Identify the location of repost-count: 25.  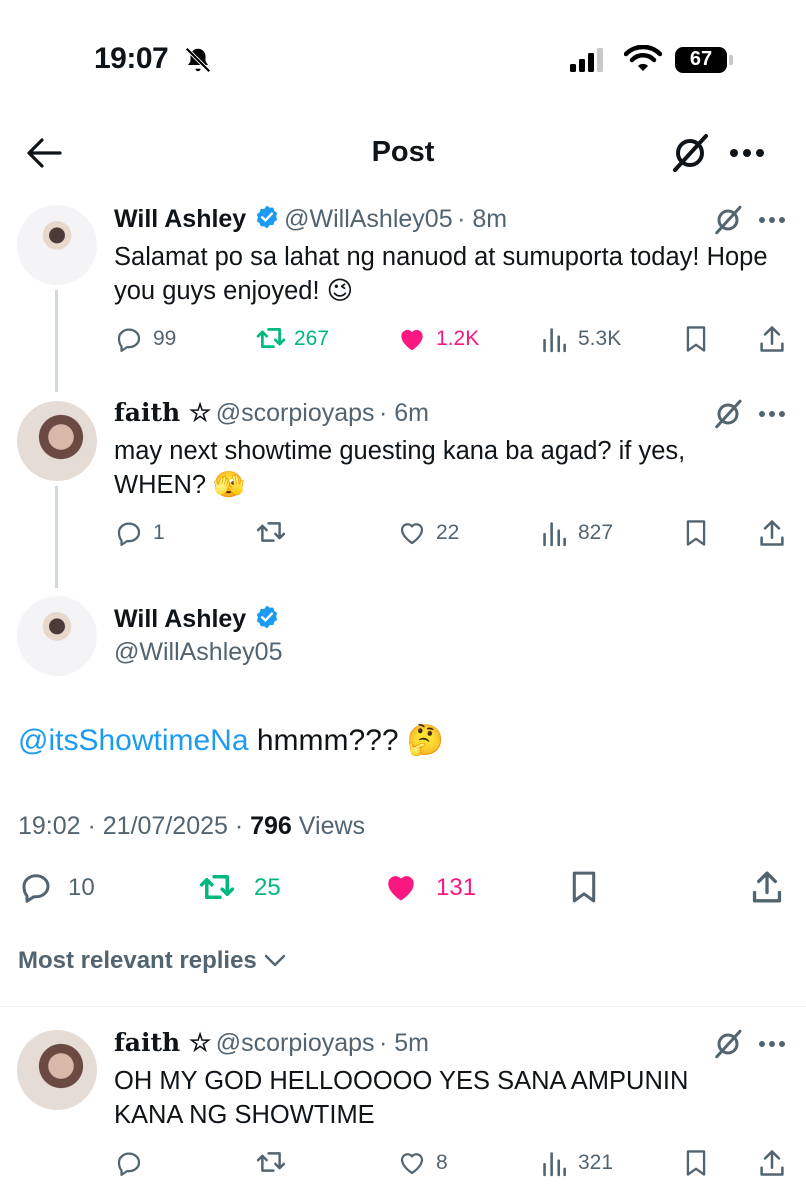
(267, 887).